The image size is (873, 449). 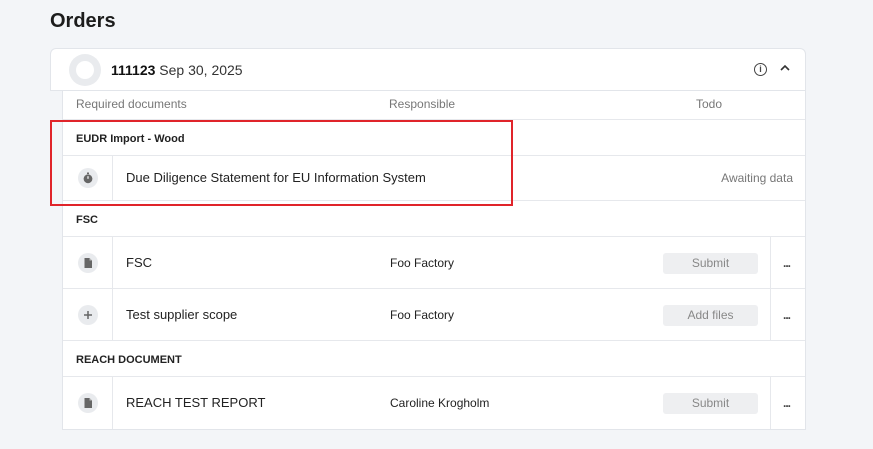 What do you see at coordinates (428, 69) in the screenshot?
I see `order-header: 111123 Sep 30, 2025 i` at bounding box center [428, 69].